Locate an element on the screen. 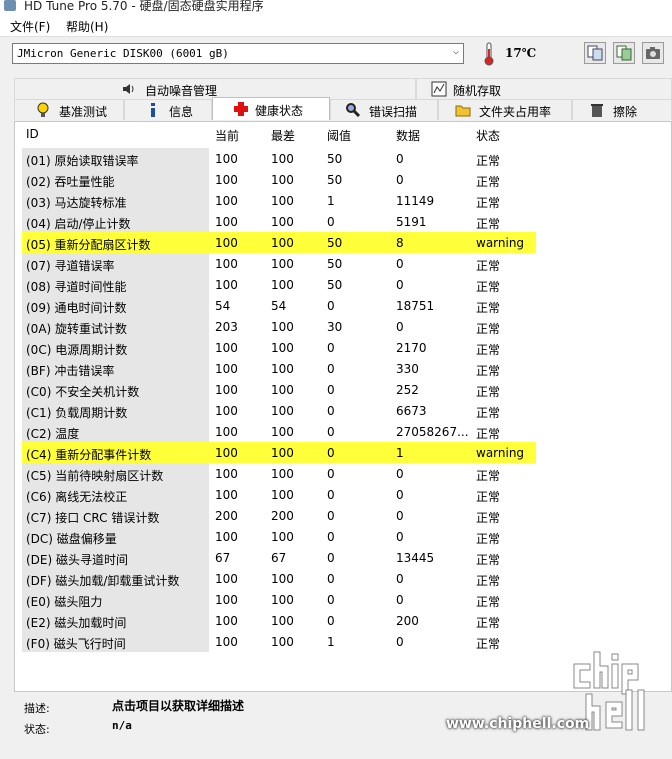 Image resolution: width=672 pixels, height=759 pixels. tab-health: 健康状态 is located at coordinates (271, 108).